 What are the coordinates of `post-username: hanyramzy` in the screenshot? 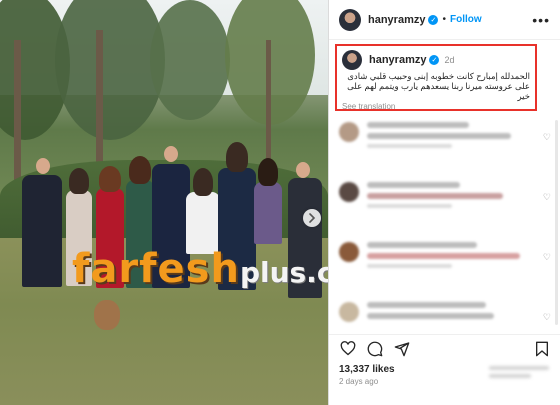 It's located at (396, 20).